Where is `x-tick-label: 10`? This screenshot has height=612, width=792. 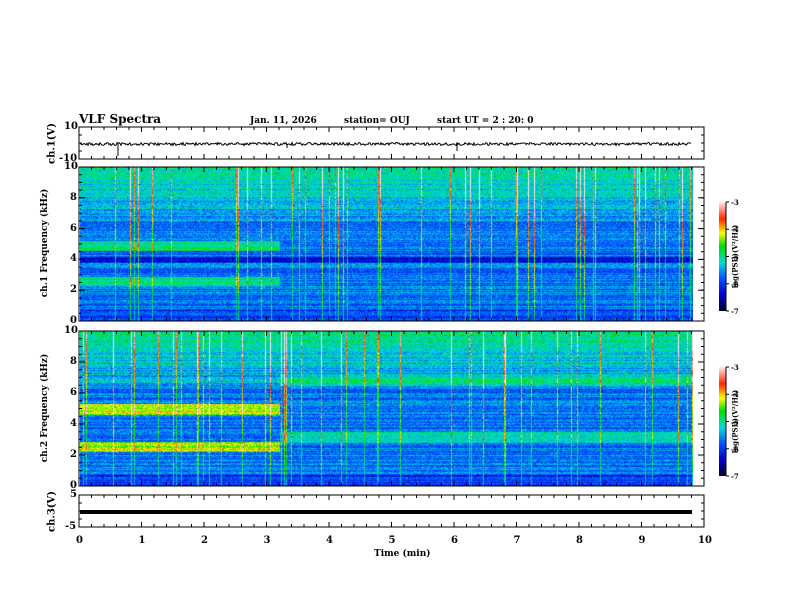
x-tick-label: 10 is located at coordinates (705, 540).